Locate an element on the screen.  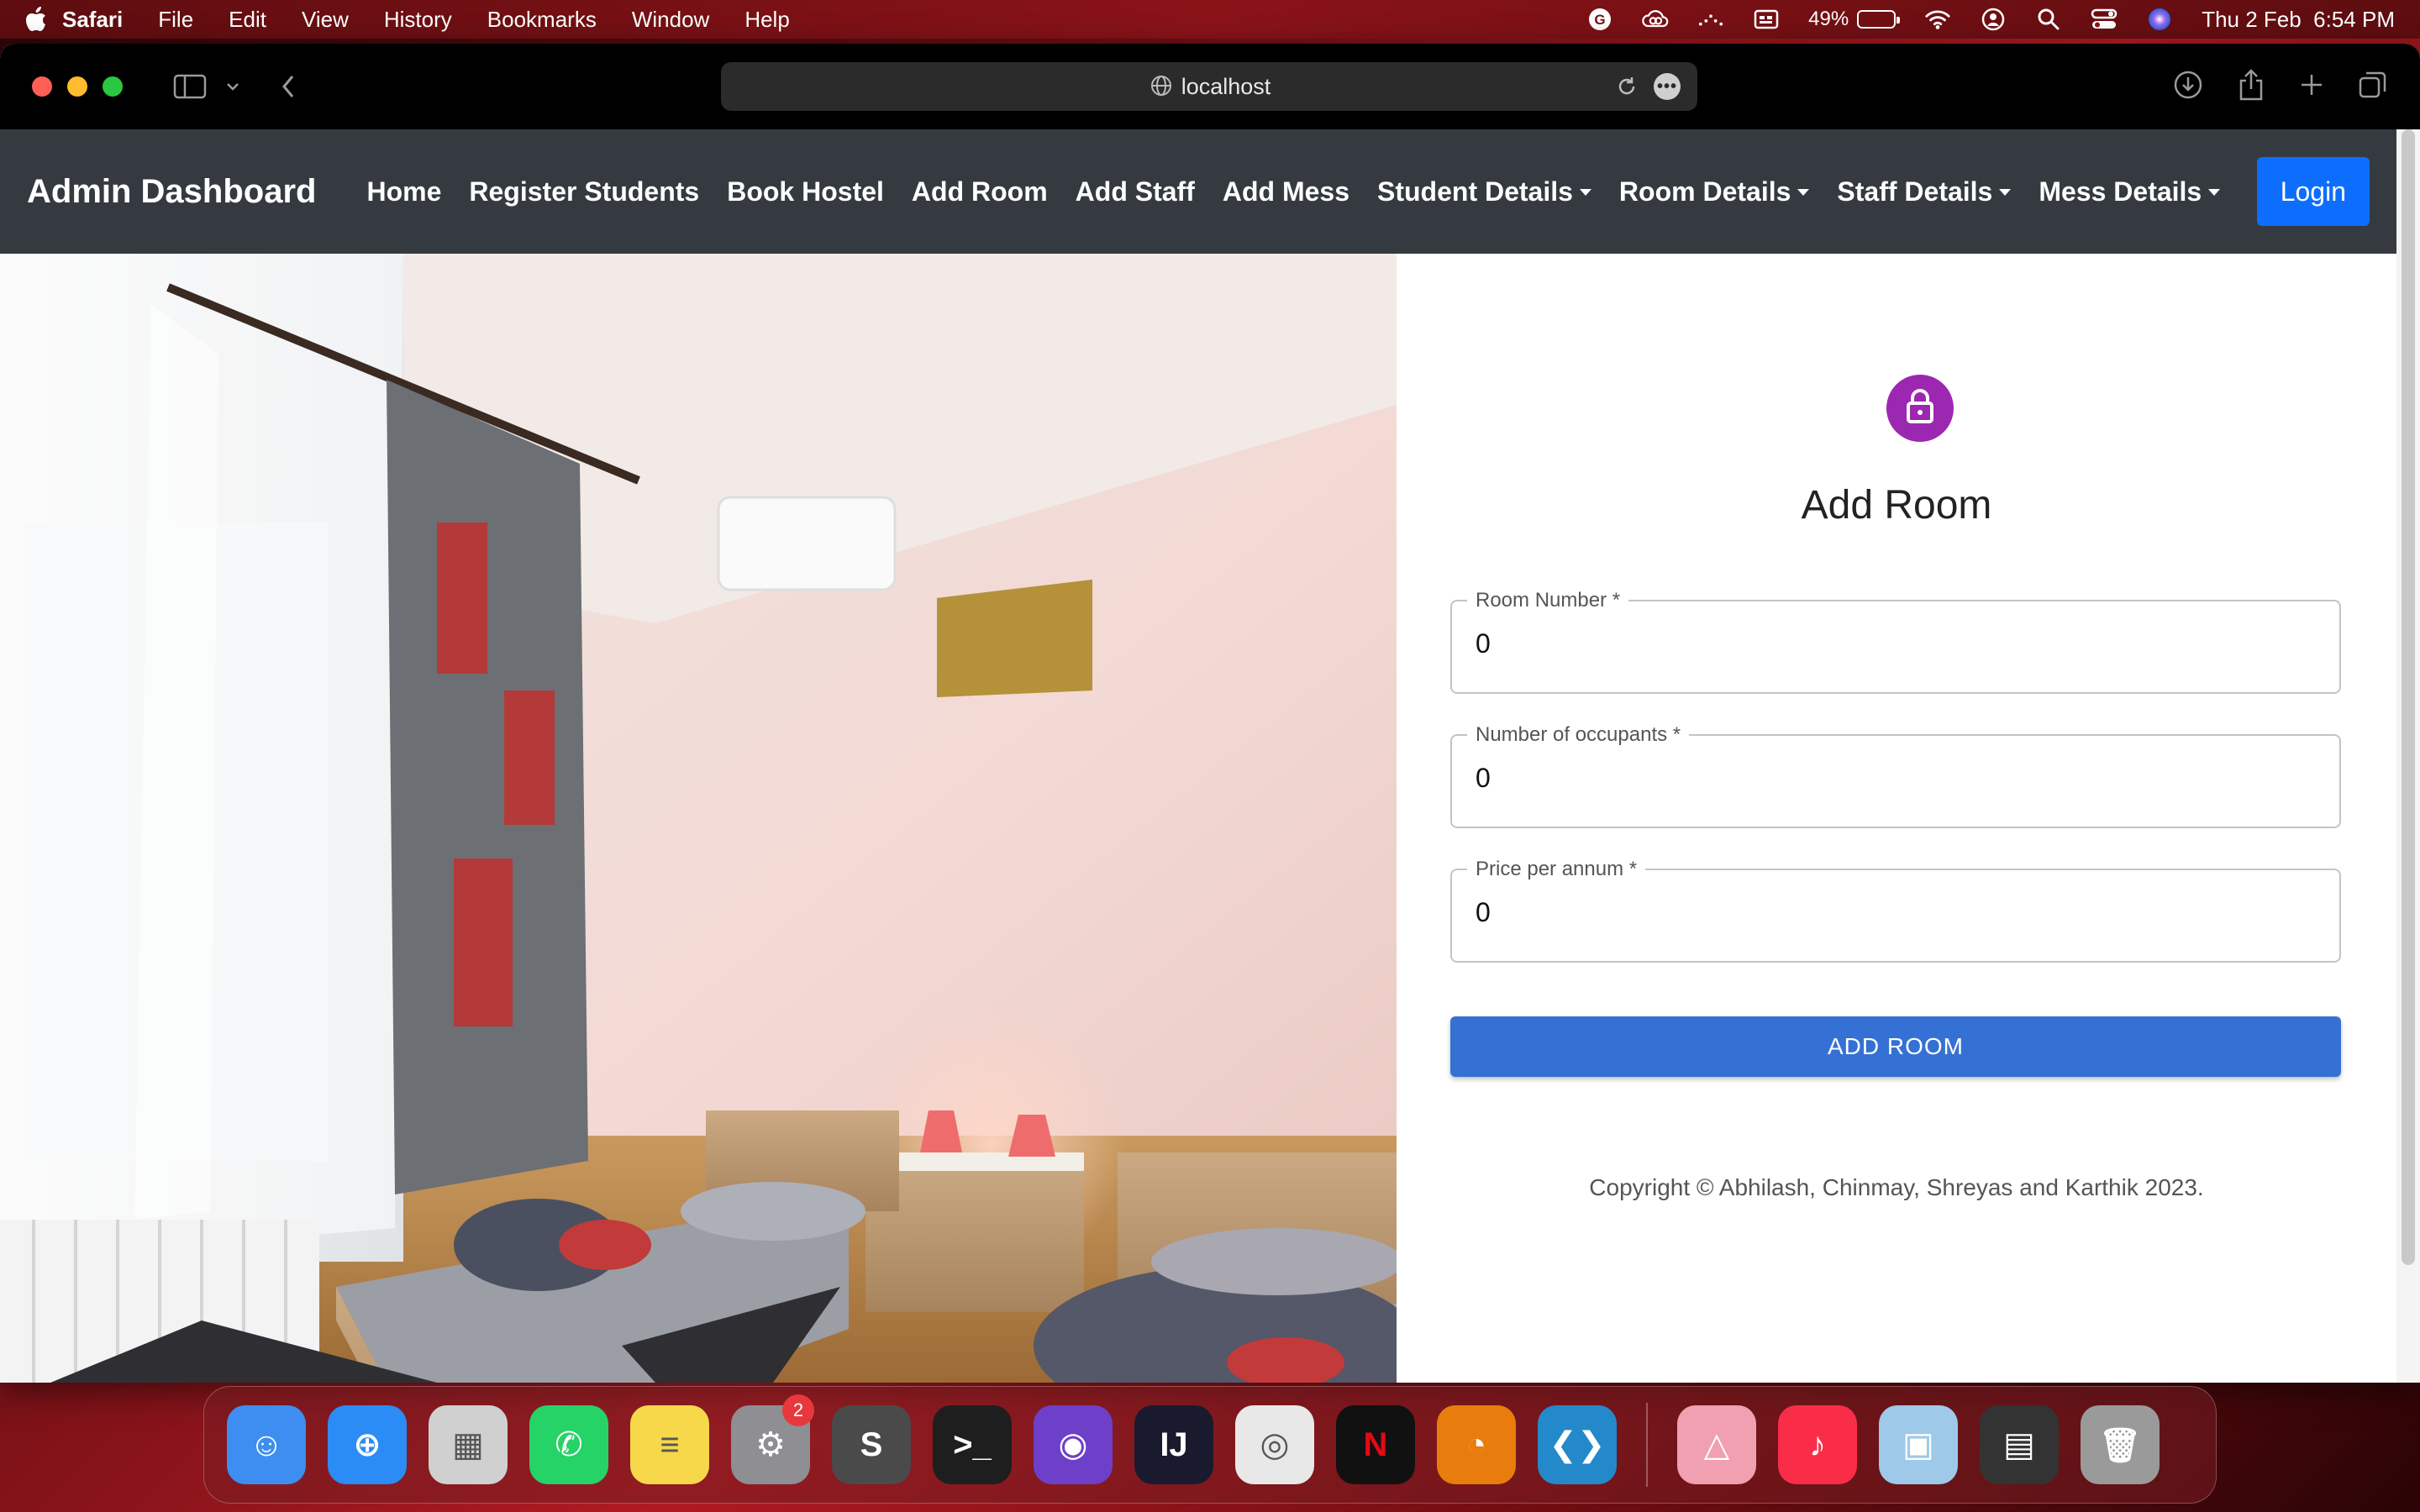
dock-app-preview: ▣ is located at coordinates (1919, 1444).